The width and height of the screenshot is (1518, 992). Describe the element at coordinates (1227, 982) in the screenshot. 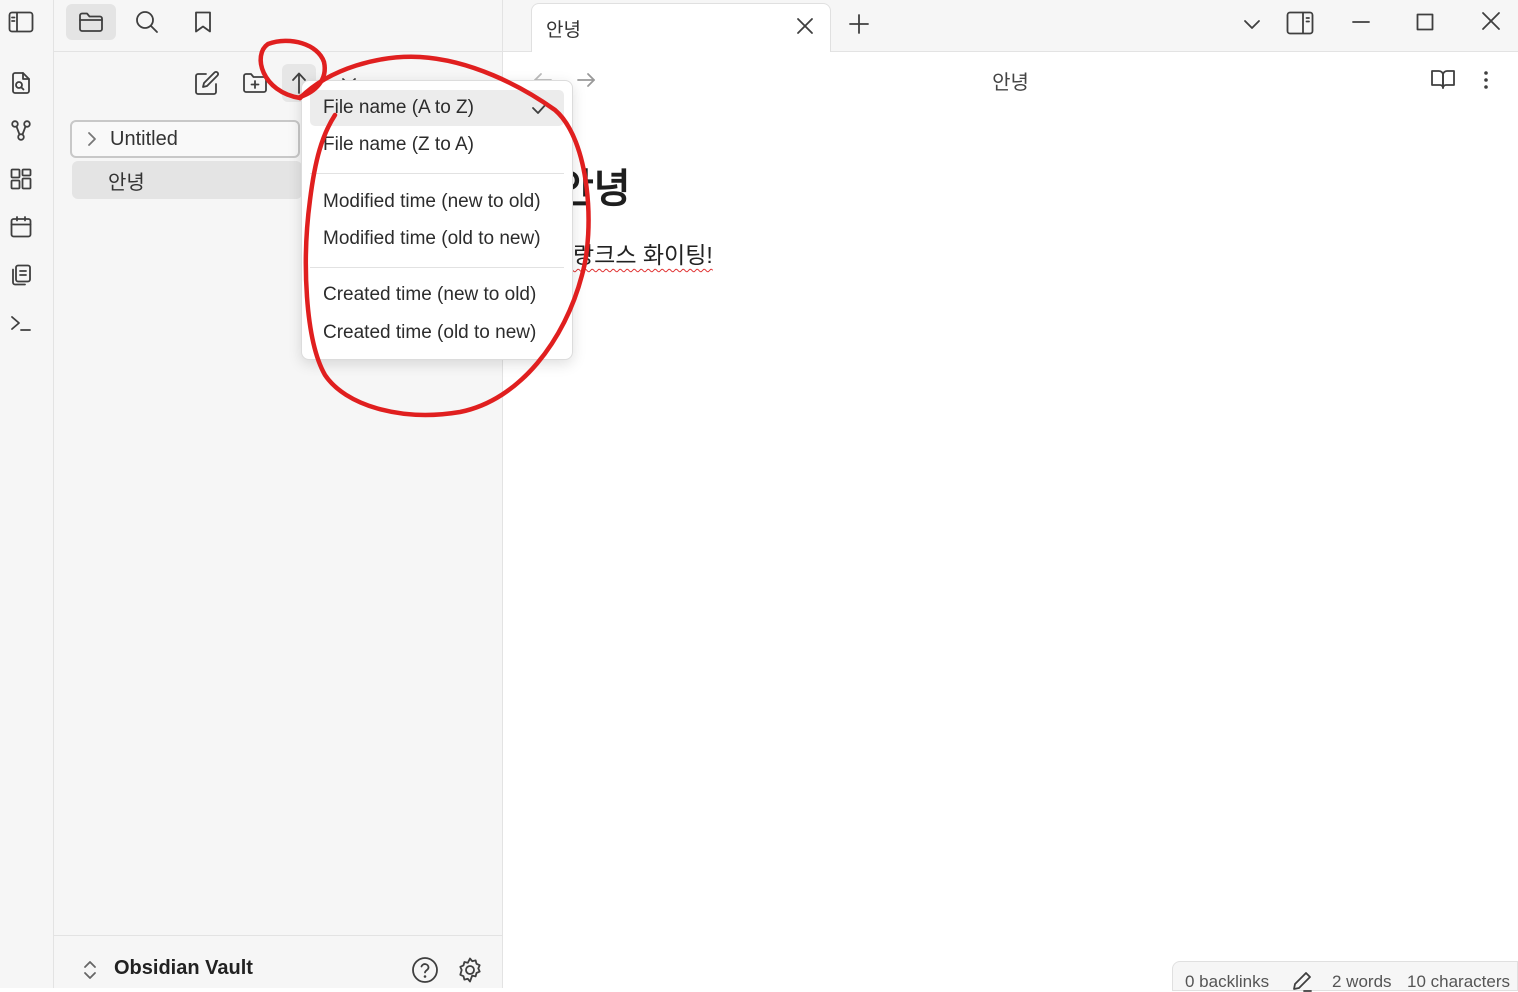

I see `backlinks-count: 0 backlinks` at that location.